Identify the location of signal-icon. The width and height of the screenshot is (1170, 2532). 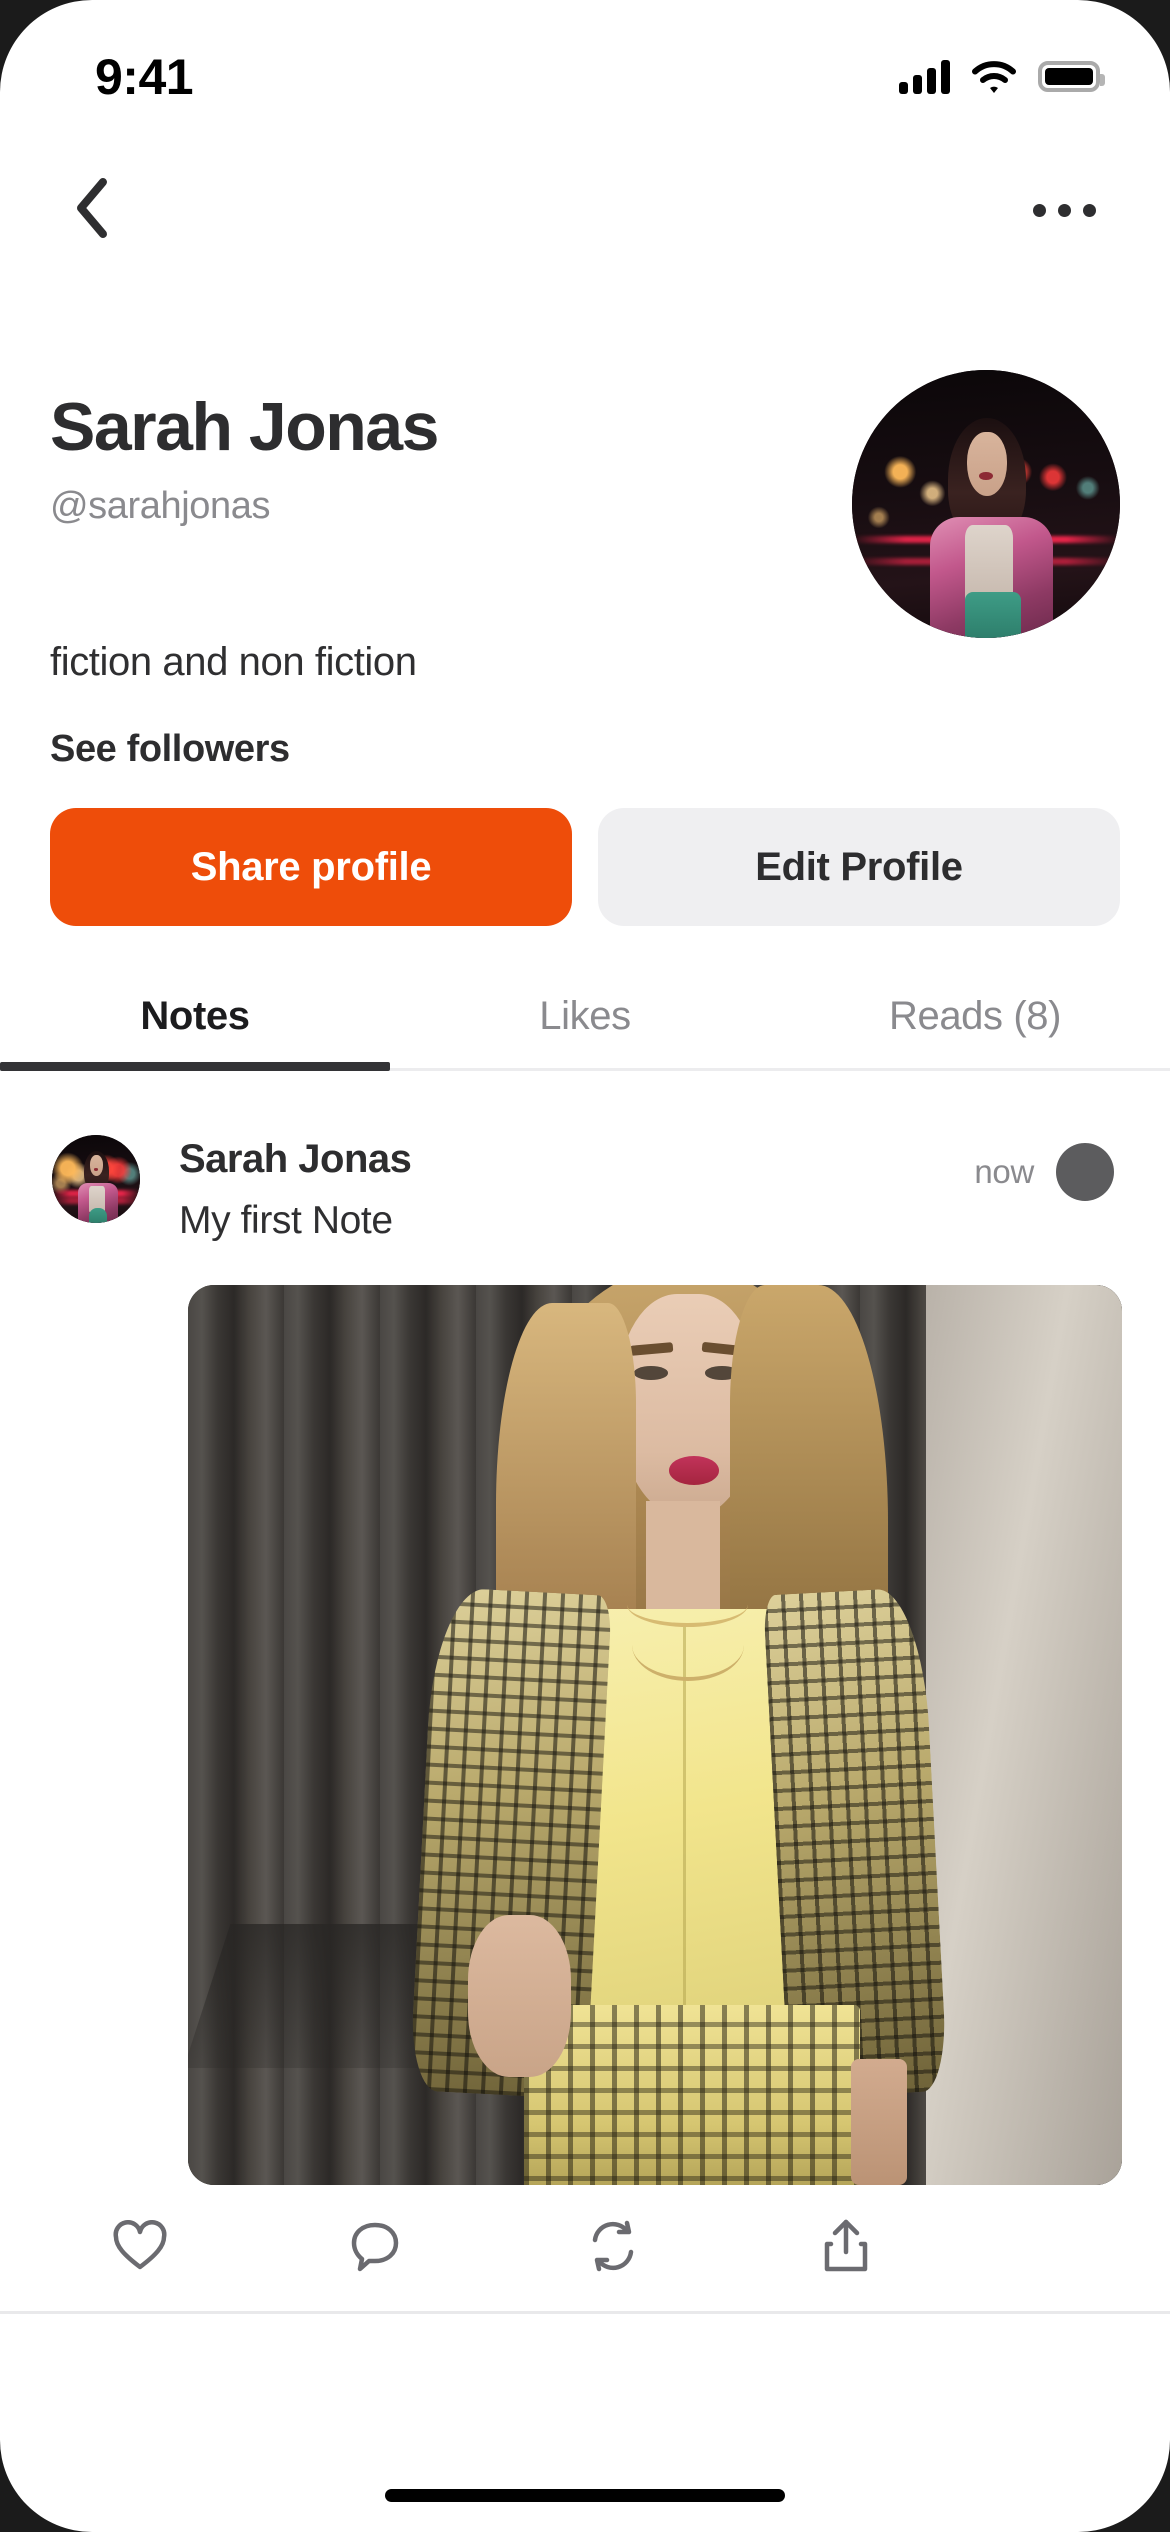
(924, 76).